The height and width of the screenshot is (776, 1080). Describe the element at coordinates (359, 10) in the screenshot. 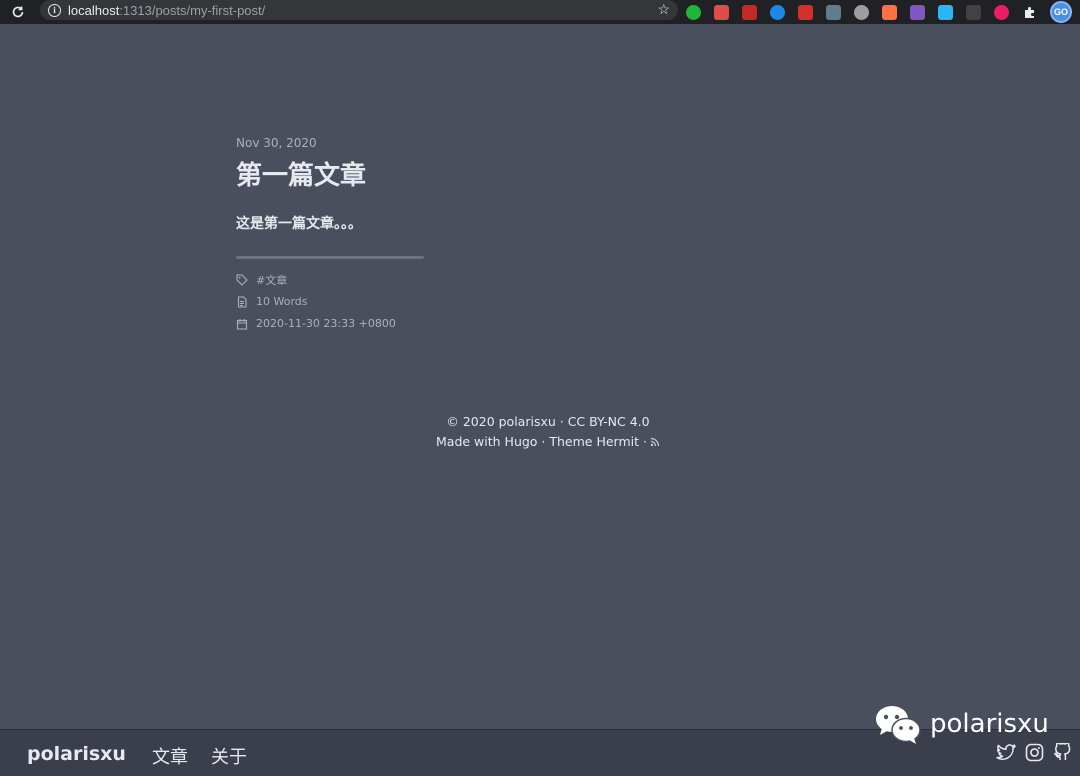

I see `address-bar: i localhost:1313/posts/my-first-post/ ☆` at that location.